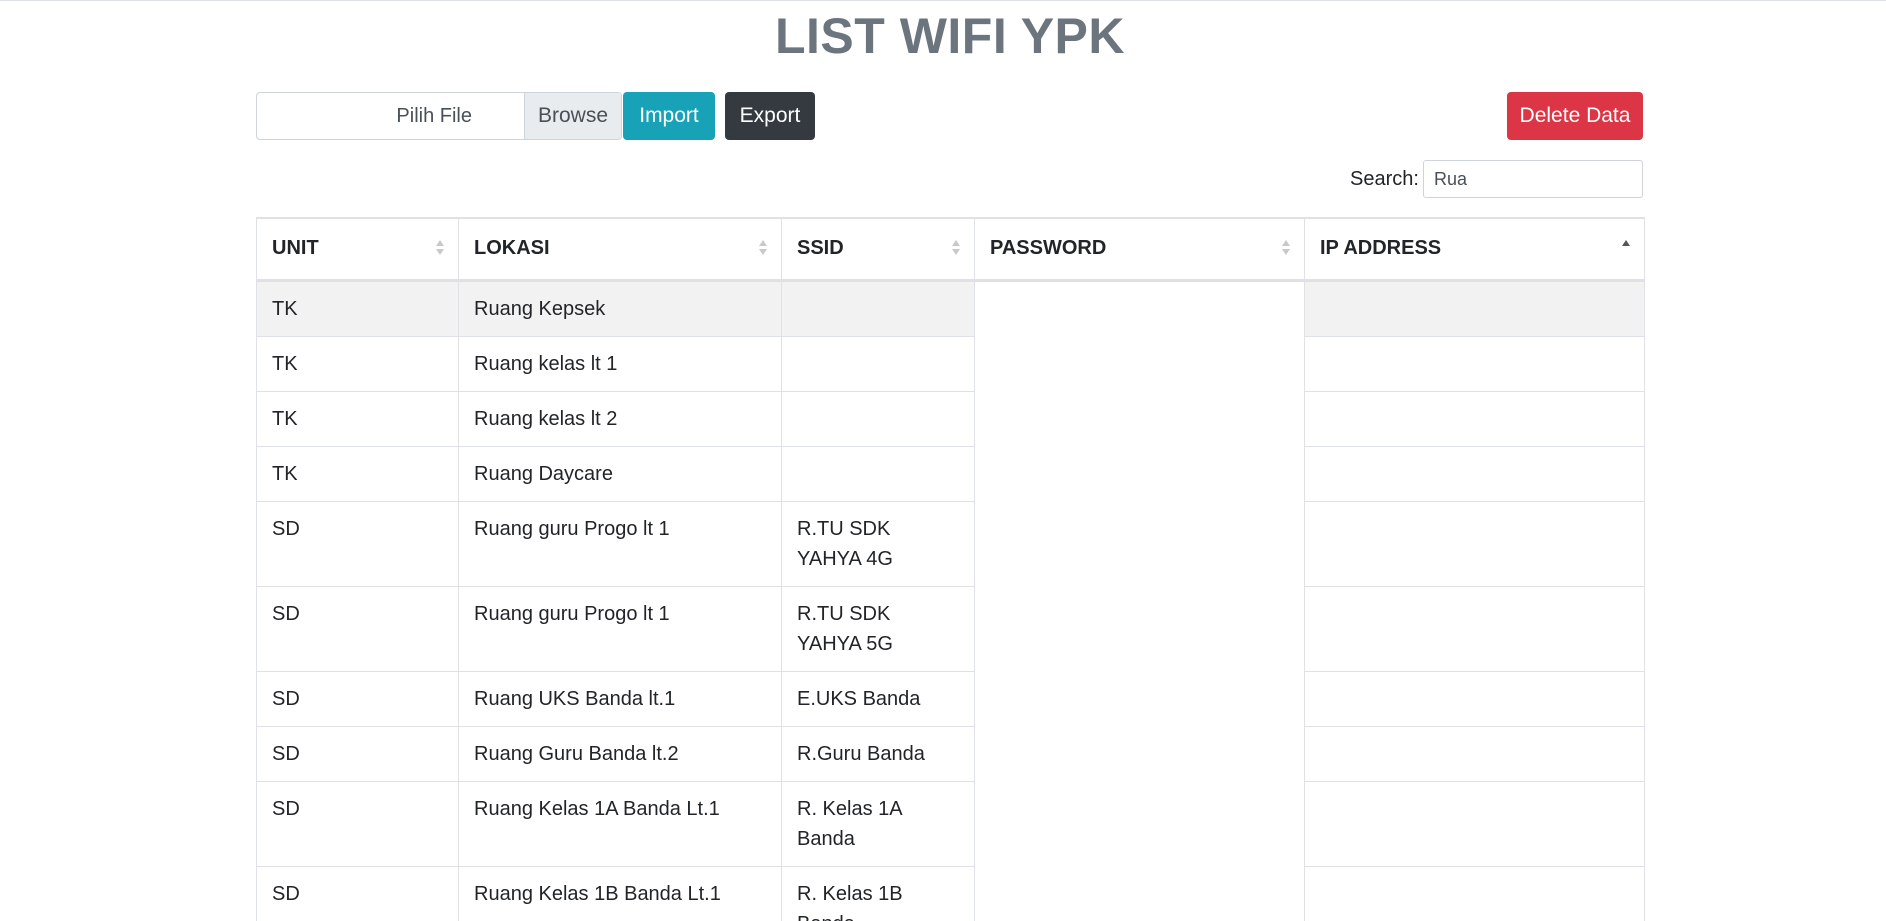 The height and width of the screenshot is (921, 1886). What do you see at coordinates (1575, 116) in the screenshot?
I see `delete-data-button: Delete Data` at bounding box center [1575, 116].